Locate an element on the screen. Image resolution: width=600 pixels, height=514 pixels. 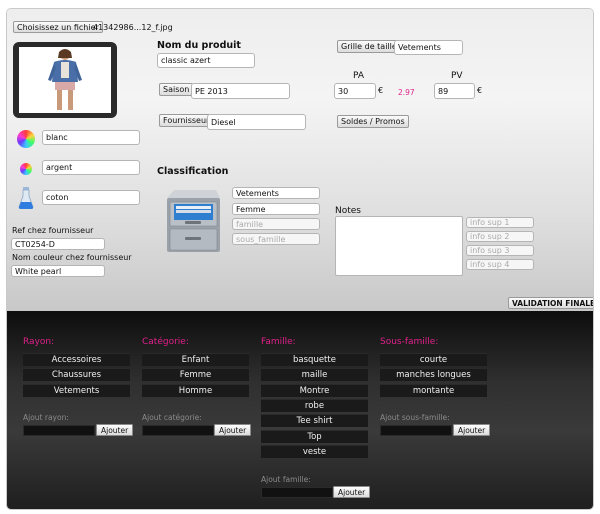
supplier-color-label: Nom couleur chez fournisseur is located at coordinates (72, 257).